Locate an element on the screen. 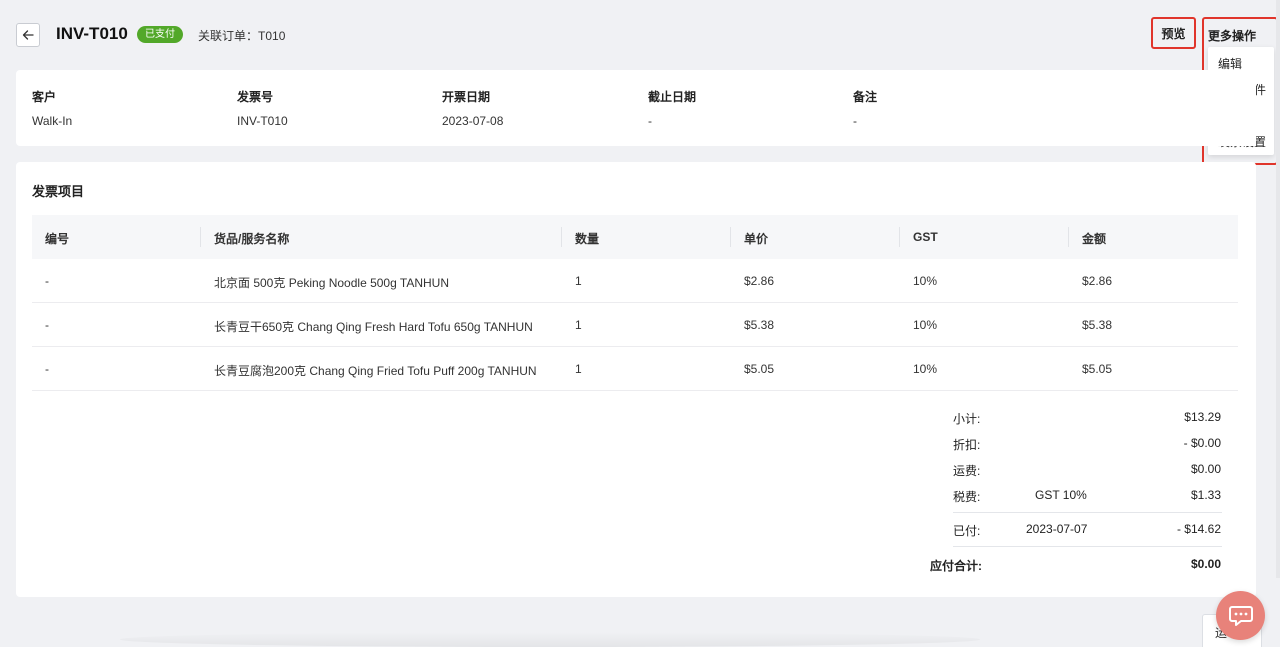 This screenshot has width=1280, height=647. column-header-number: 编号 is located at coordinates (57, 239).